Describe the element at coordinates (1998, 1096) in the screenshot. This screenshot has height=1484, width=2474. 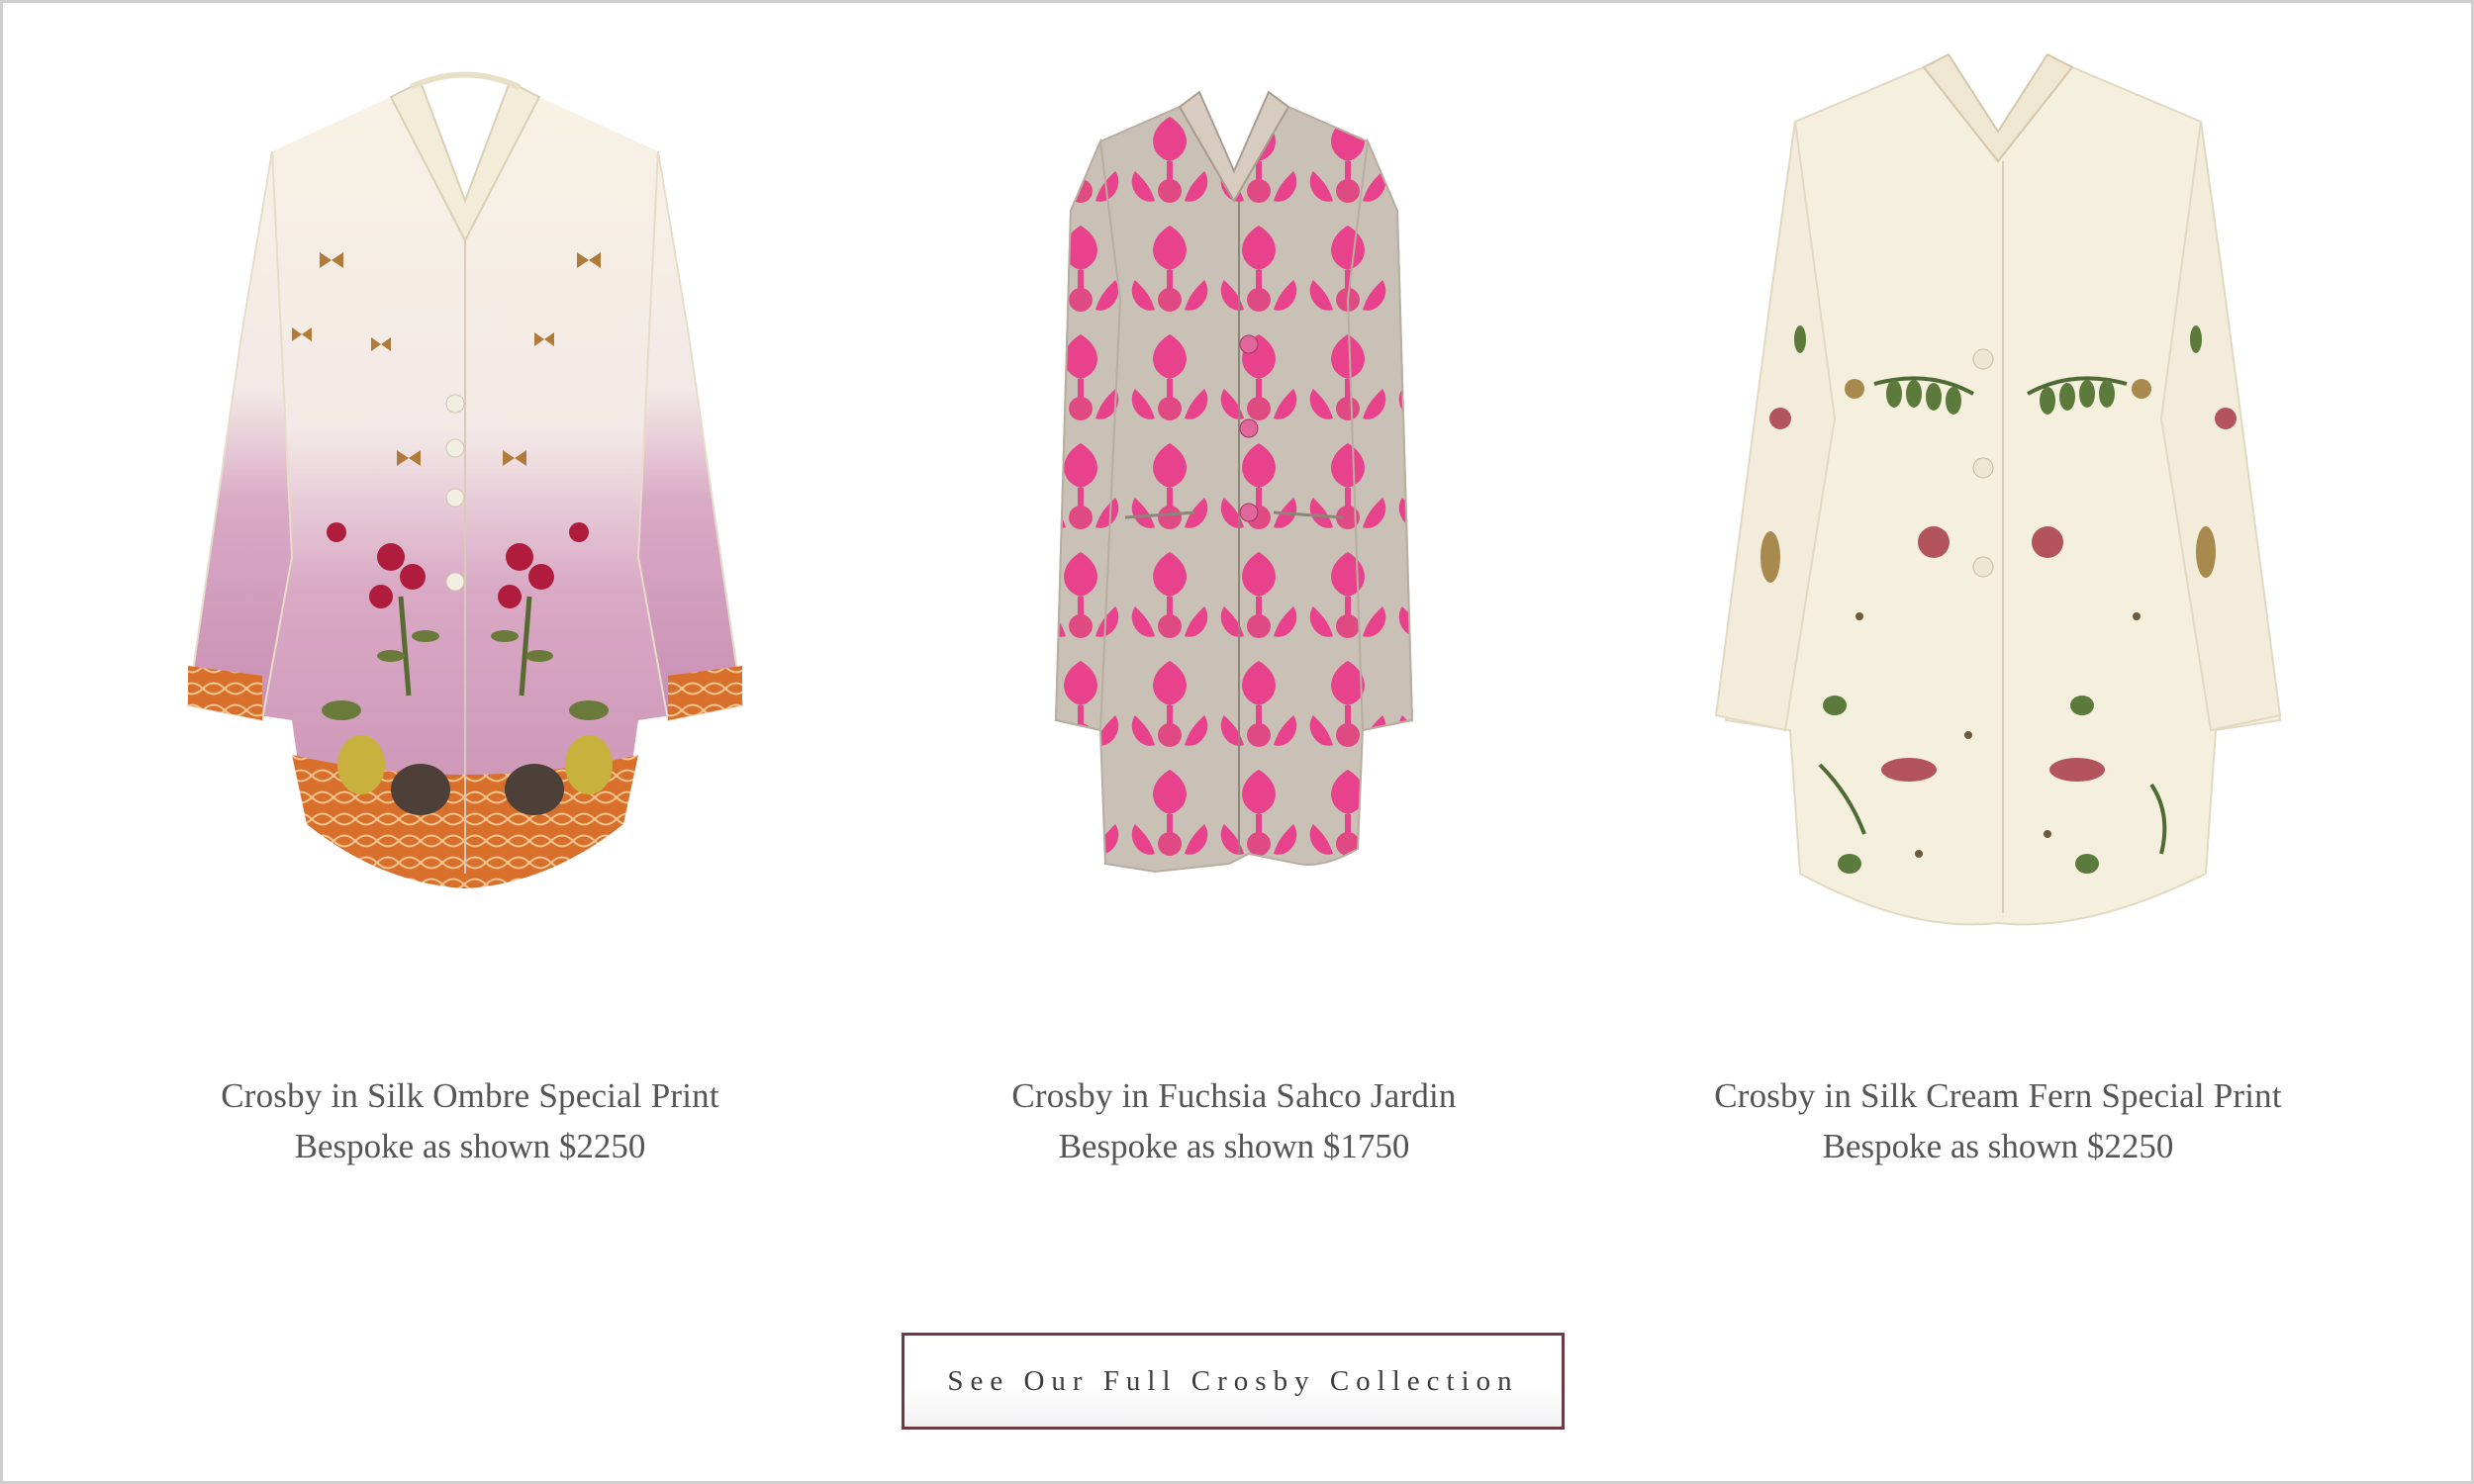
I see `product-name: Crosby in Silk Cream Fern Special Print` at that location.